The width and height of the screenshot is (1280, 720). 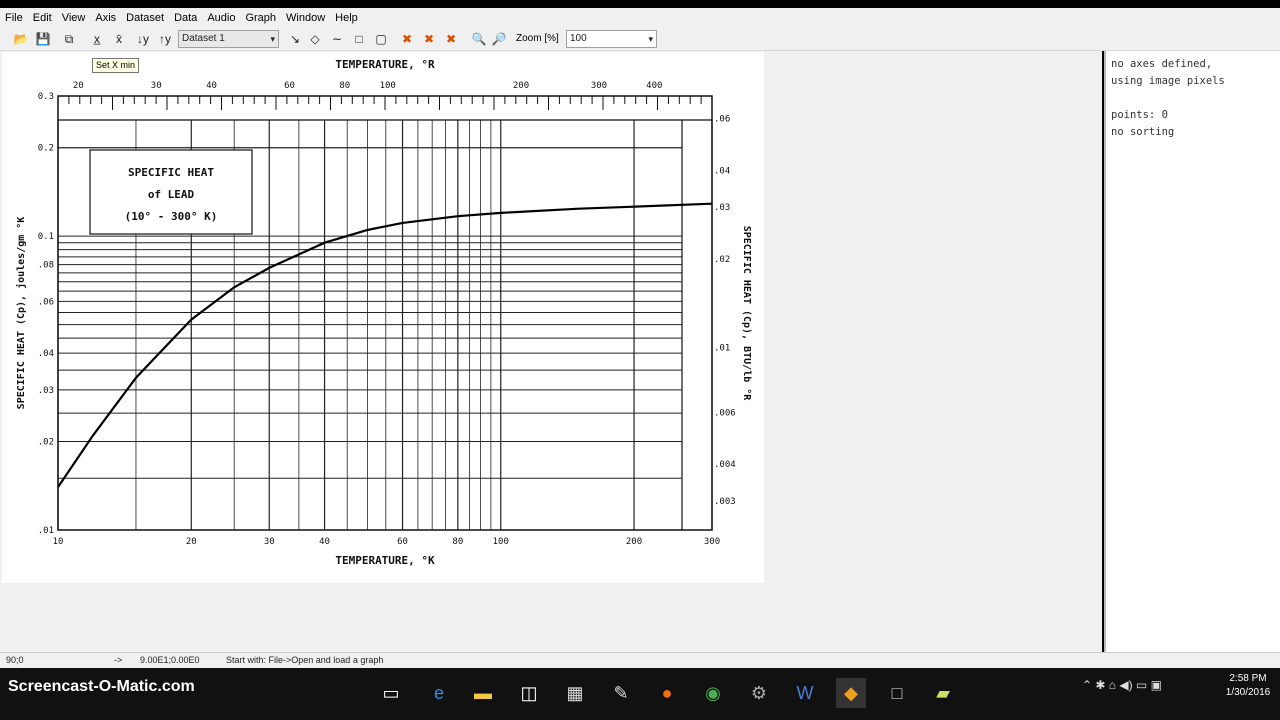 What do you see at coordinates (1122, 685) in the screenshot?
I see `system-tray: ⌃ ✱ ⌂ ◀) ▭ ▣` at bounding box center [1122, 685].